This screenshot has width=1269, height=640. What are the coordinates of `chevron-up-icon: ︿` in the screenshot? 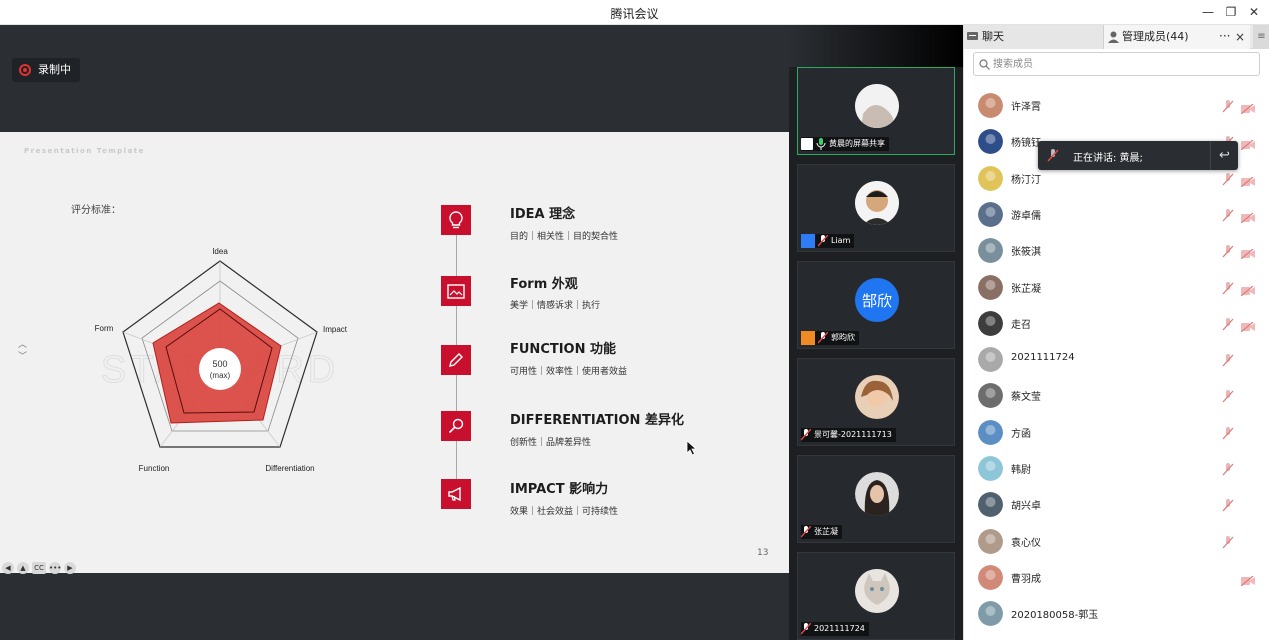 It's located at (22, 345).